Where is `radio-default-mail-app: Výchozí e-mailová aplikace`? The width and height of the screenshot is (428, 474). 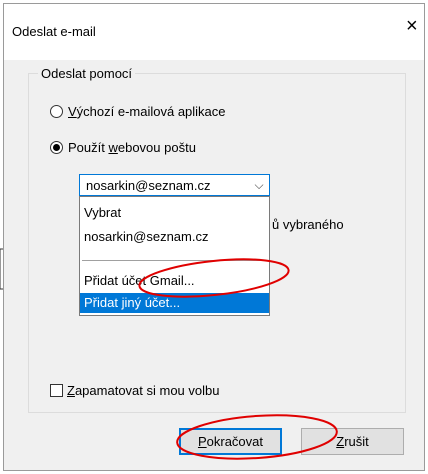
radio-default-mail-app: Výchozí e-mailová aplikace is located at coordinates (138, 111).